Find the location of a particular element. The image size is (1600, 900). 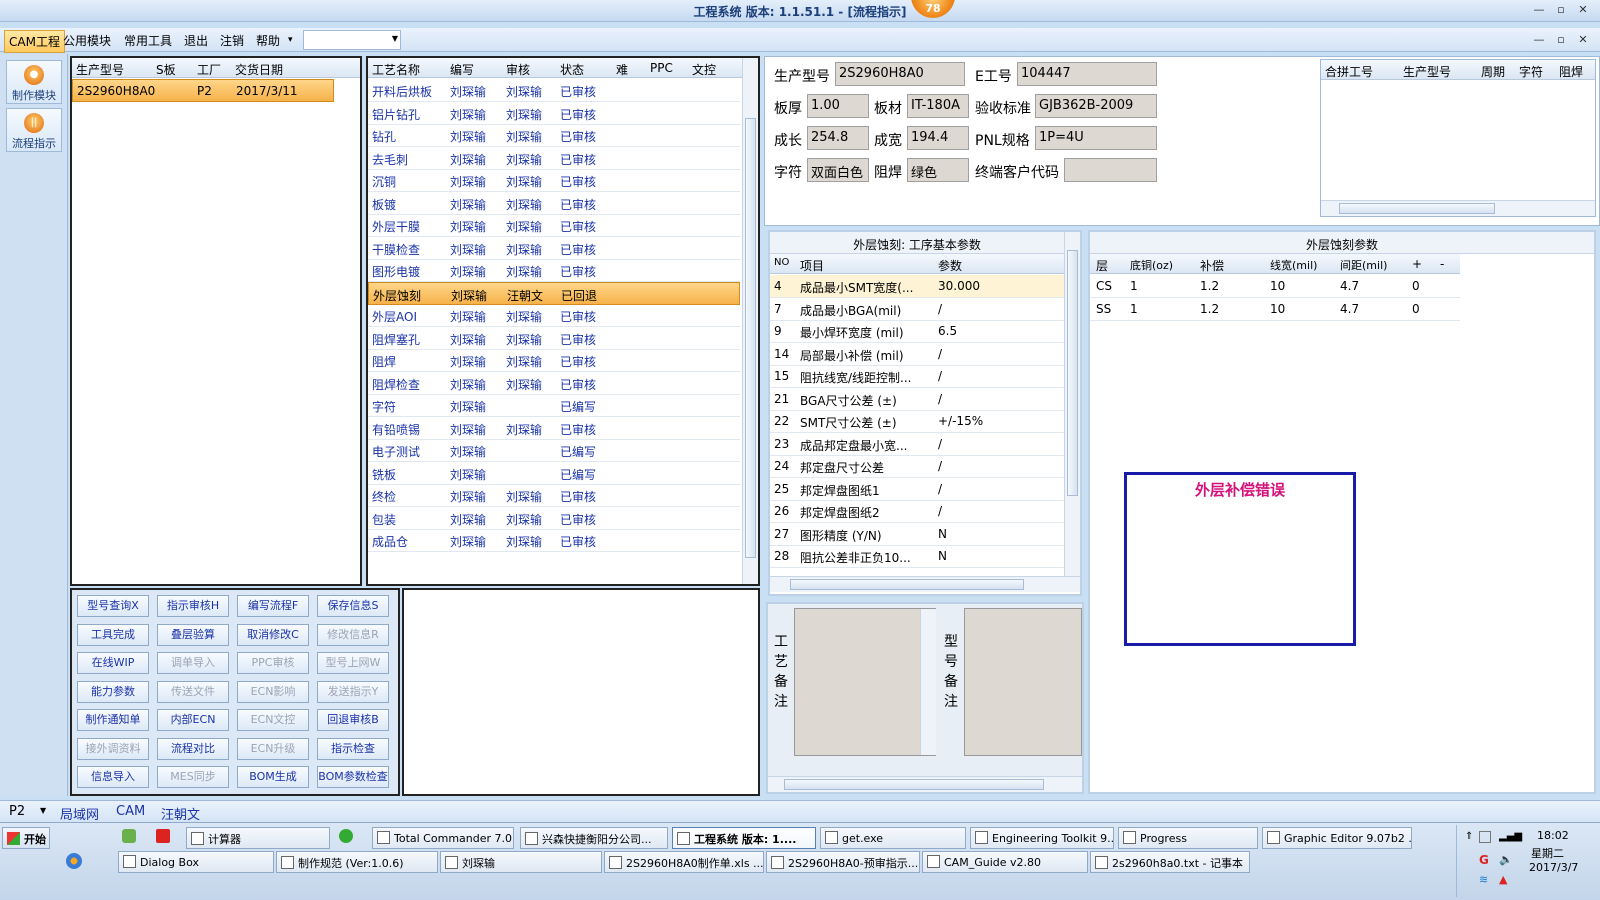

col-status: 状态 is located at coordinates (572, 69).